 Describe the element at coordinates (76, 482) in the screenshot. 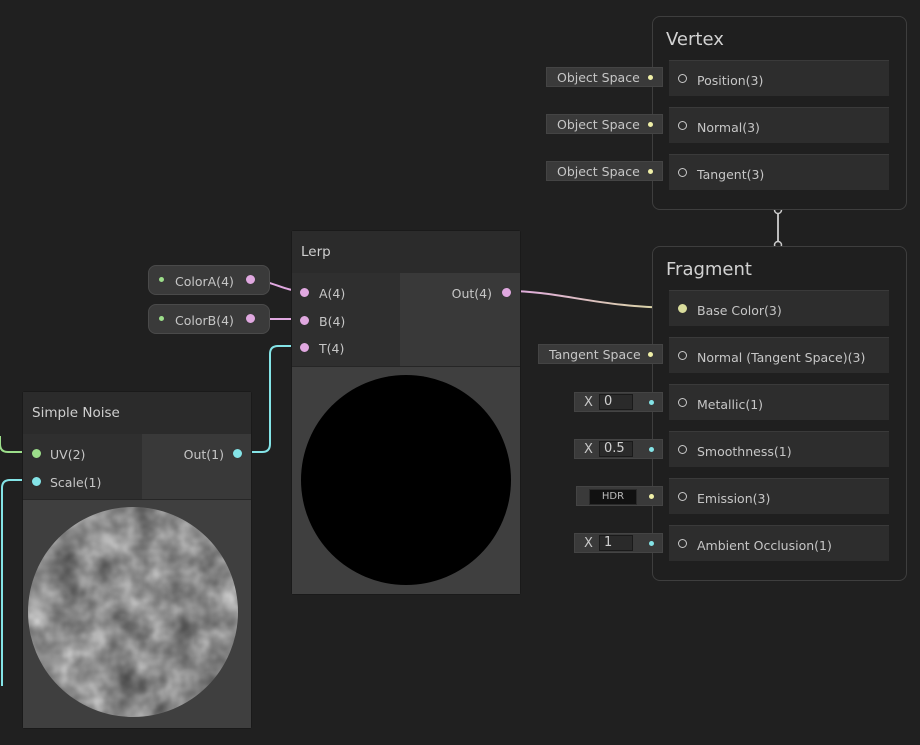

I see `scale-label: Scale(1)` at that location.